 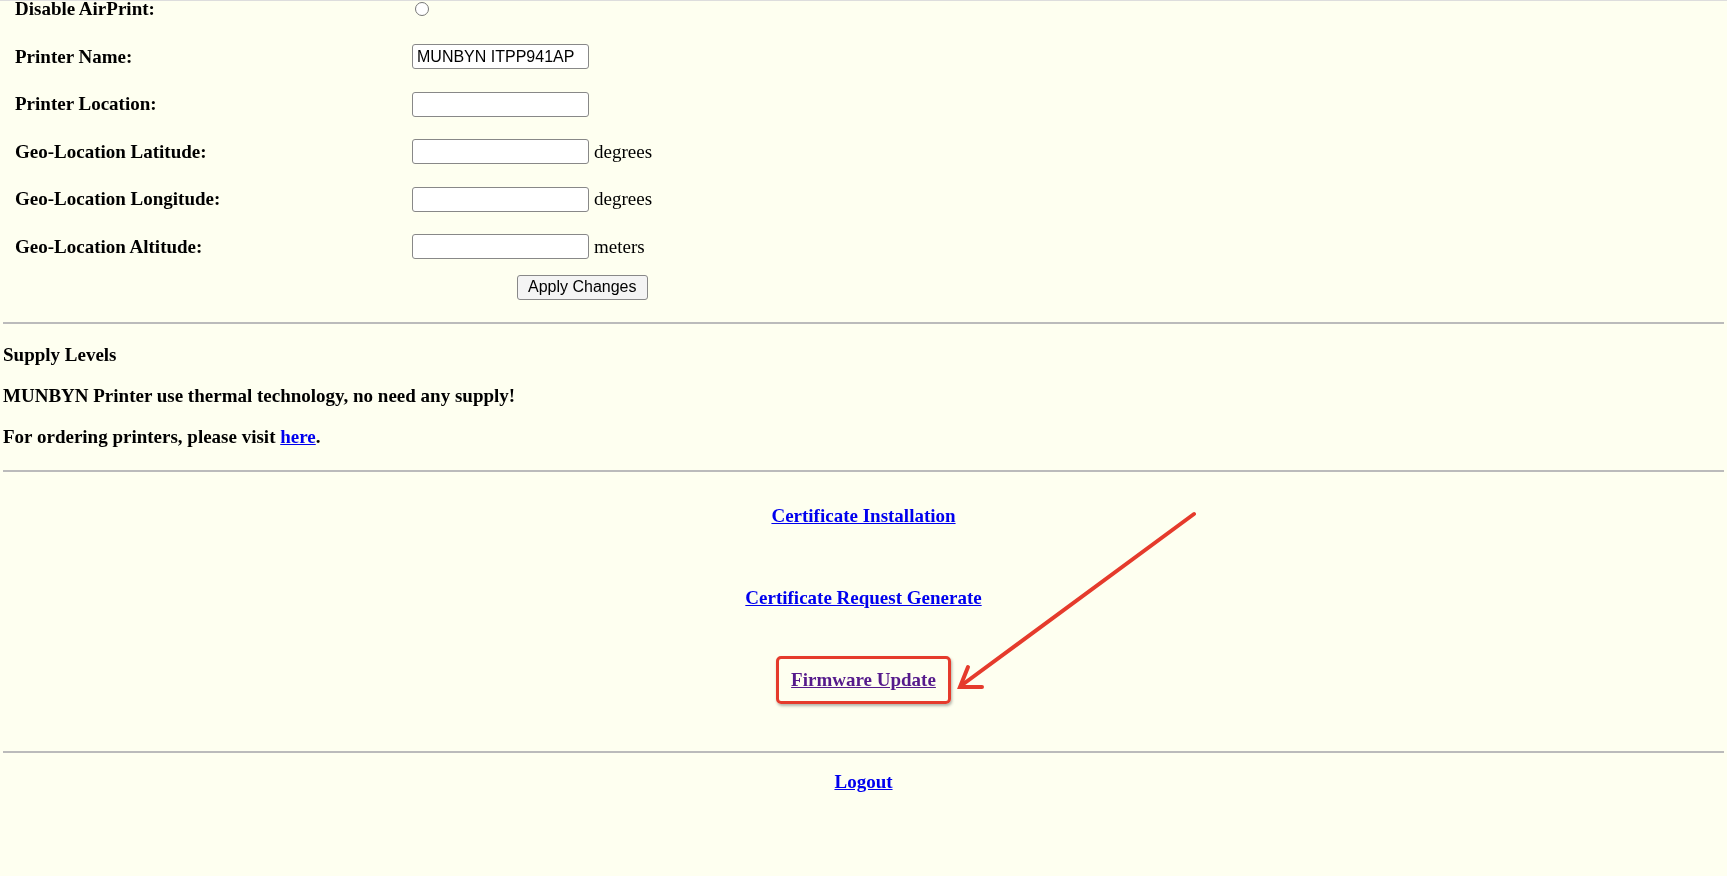 What do you see at coordinates (85, 10) in the screenshot?
I see `field-label: Disable AirPrint:` at bounding box center [85, 10].